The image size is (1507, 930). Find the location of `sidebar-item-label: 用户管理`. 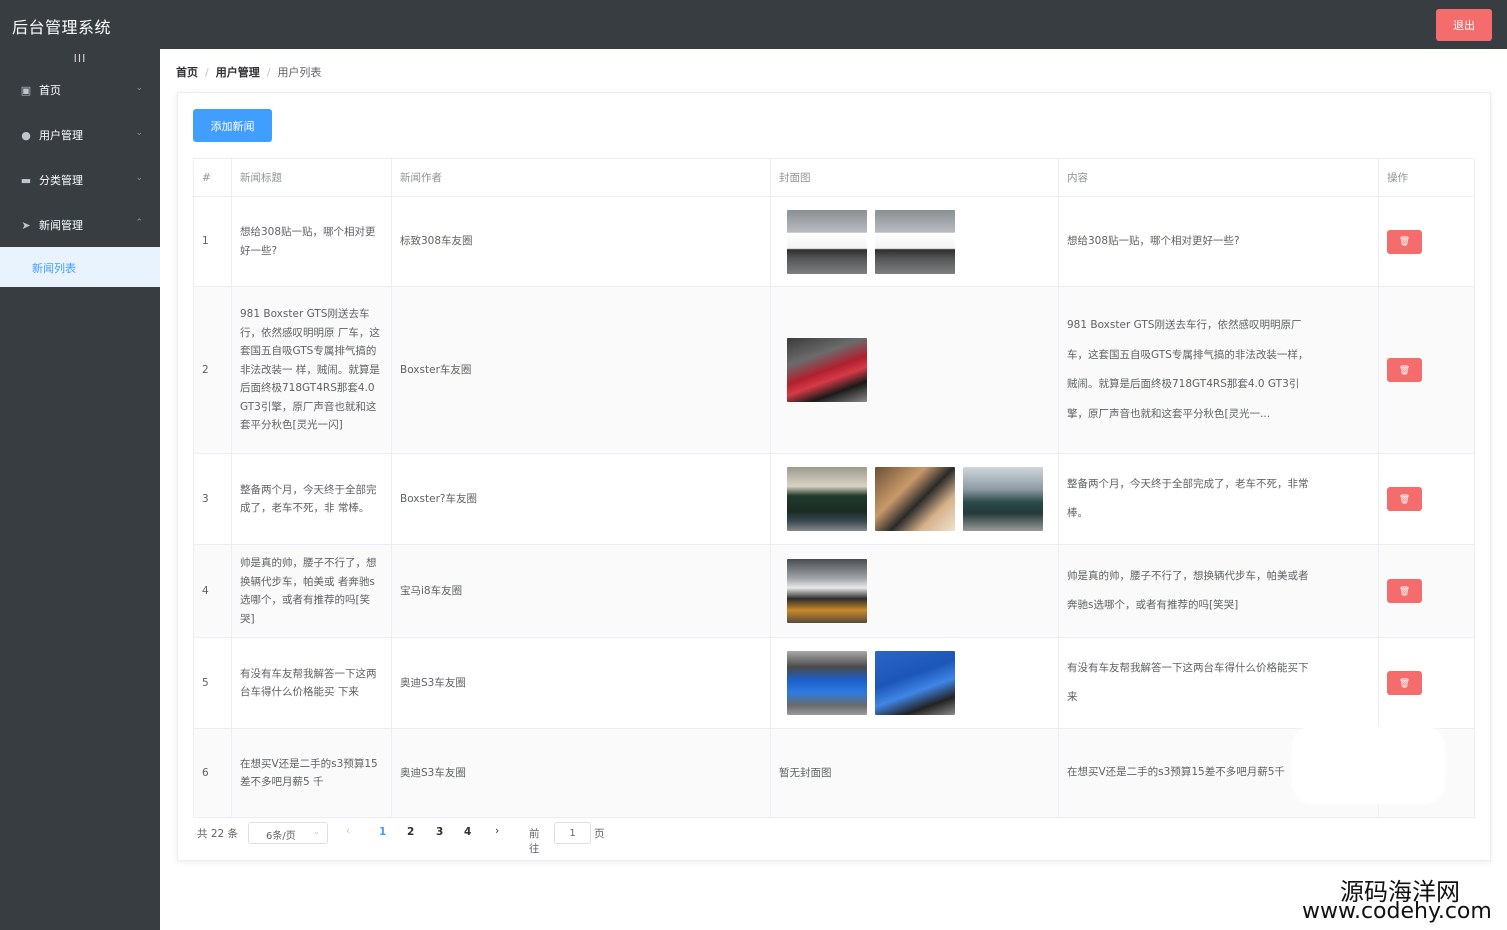

sidebar-item-label: 用户管理 is located at coordinates (61, 135).